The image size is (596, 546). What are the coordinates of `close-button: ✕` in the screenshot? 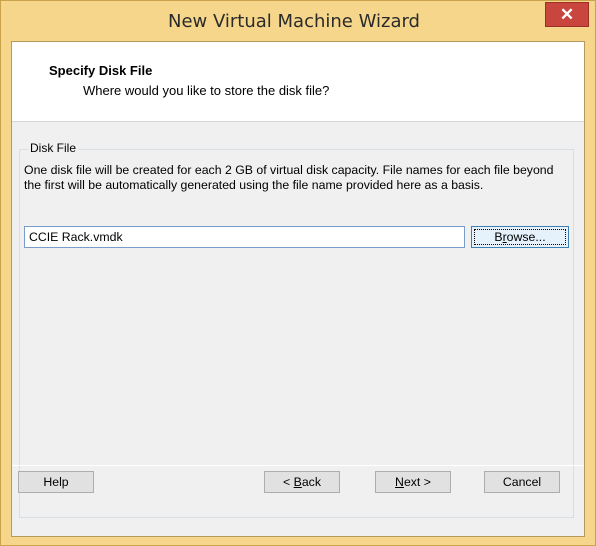 It's located at (567, 14).